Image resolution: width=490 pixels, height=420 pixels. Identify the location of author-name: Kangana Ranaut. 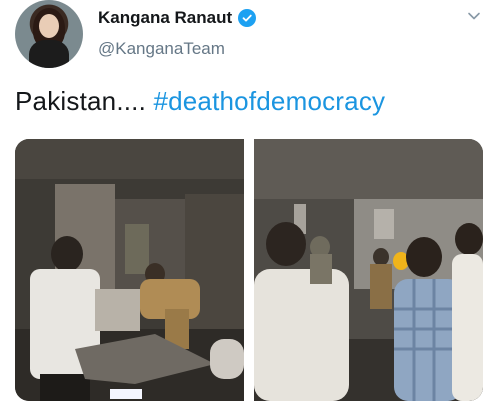
(165, 18).